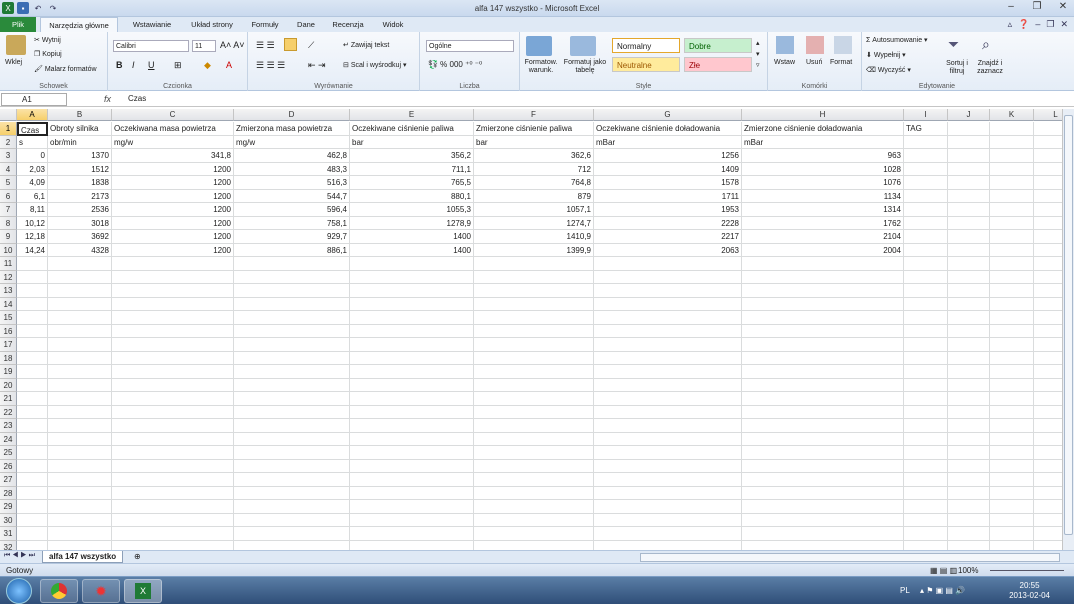 Image resolution: width=1074 pixels, height=604 pixels. What do you see at coordinates (48, 54) in the screenshot?
I see `copy-button: ❐ Kopiuj` at bounding box center [48, 54].